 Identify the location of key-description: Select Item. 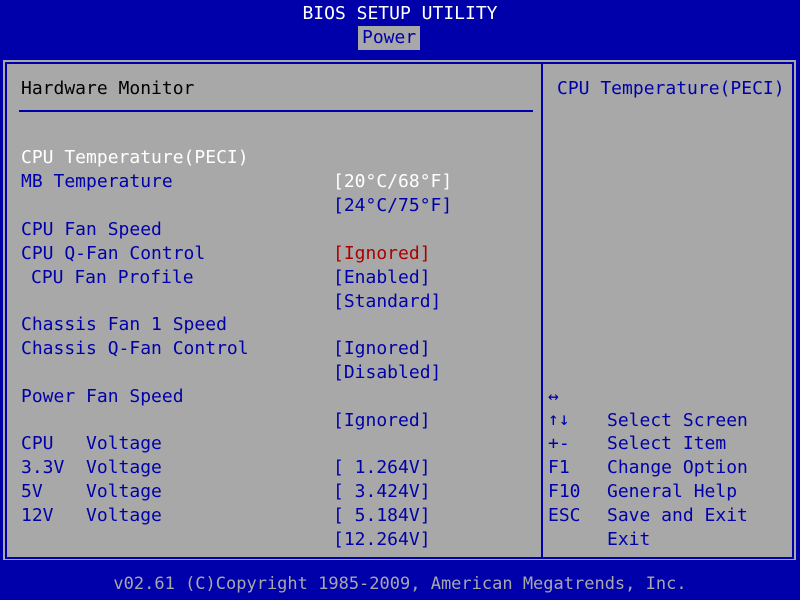
(667, 443).